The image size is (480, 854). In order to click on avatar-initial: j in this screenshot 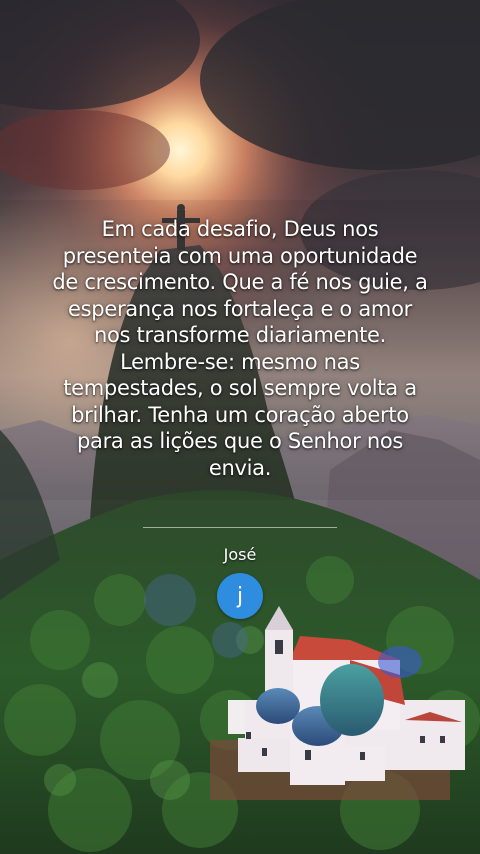, I will do `click(240, 596)`.